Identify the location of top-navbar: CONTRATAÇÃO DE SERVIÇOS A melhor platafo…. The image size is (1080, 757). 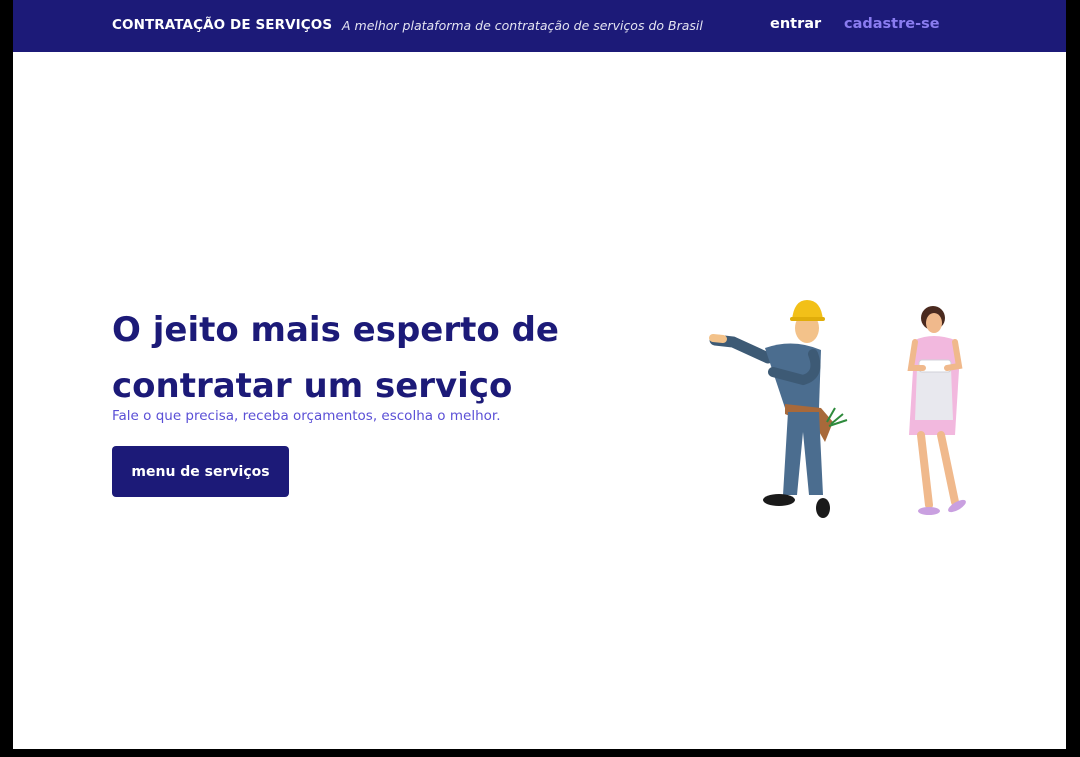
(539, 26).